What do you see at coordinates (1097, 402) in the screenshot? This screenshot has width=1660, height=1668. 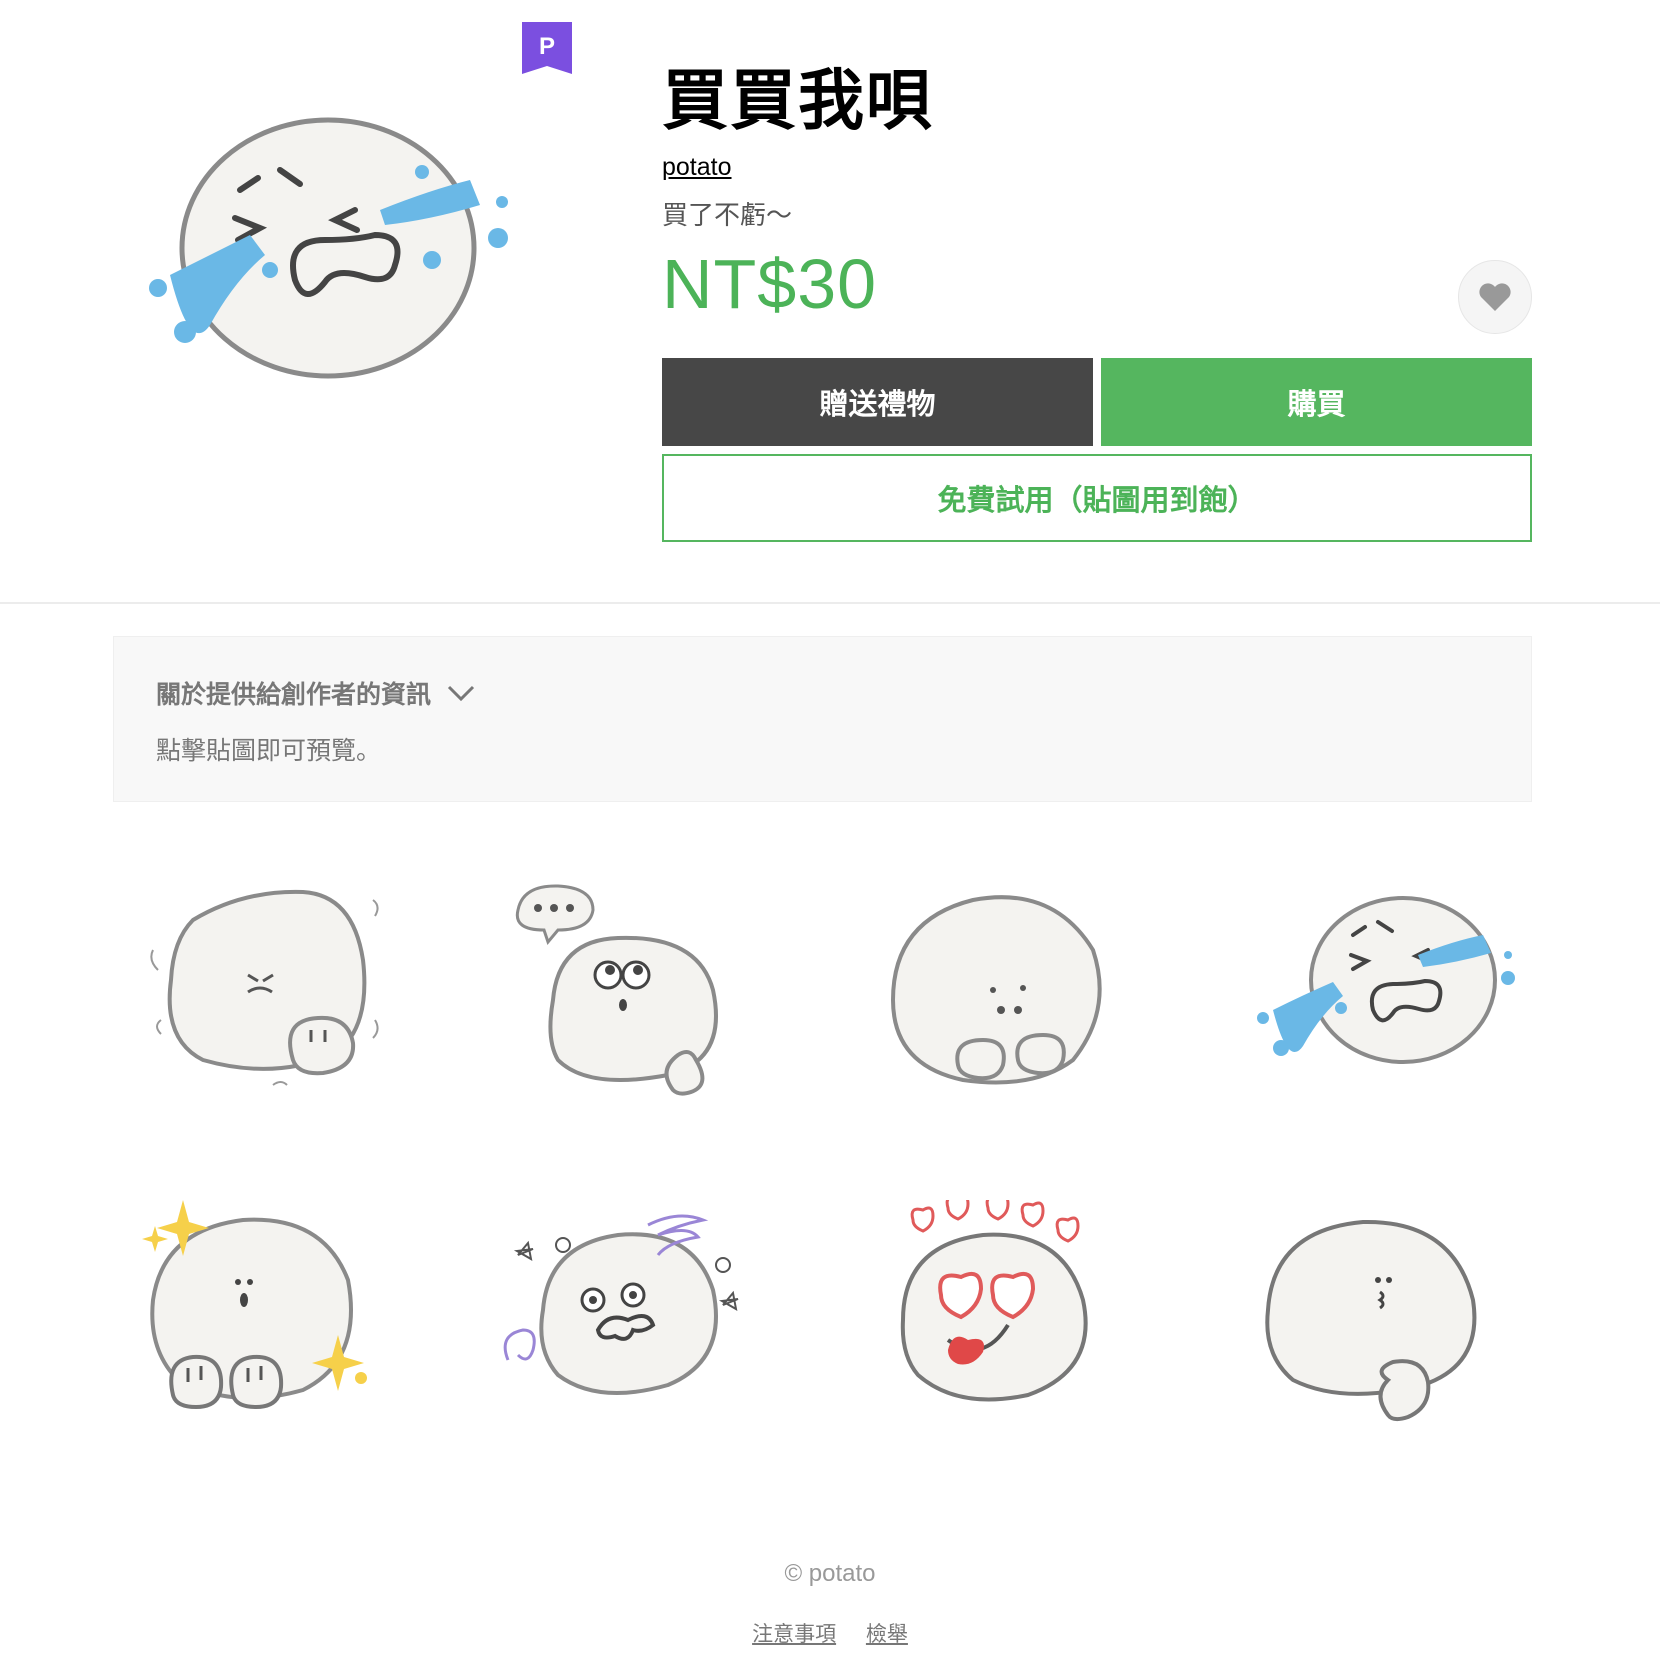 I see `purchase-actions: 贈送禮物 購買` at bounding box center [1097, 402].